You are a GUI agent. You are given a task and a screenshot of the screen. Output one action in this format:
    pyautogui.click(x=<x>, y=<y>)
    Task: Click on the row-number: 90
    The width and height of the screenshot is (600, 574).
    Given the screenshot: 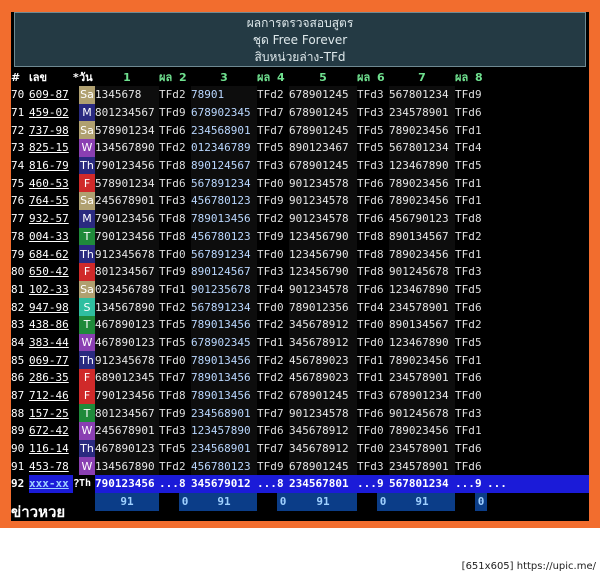 What is the action you would take?
    pyautogui.click(x=18, y=449)
    